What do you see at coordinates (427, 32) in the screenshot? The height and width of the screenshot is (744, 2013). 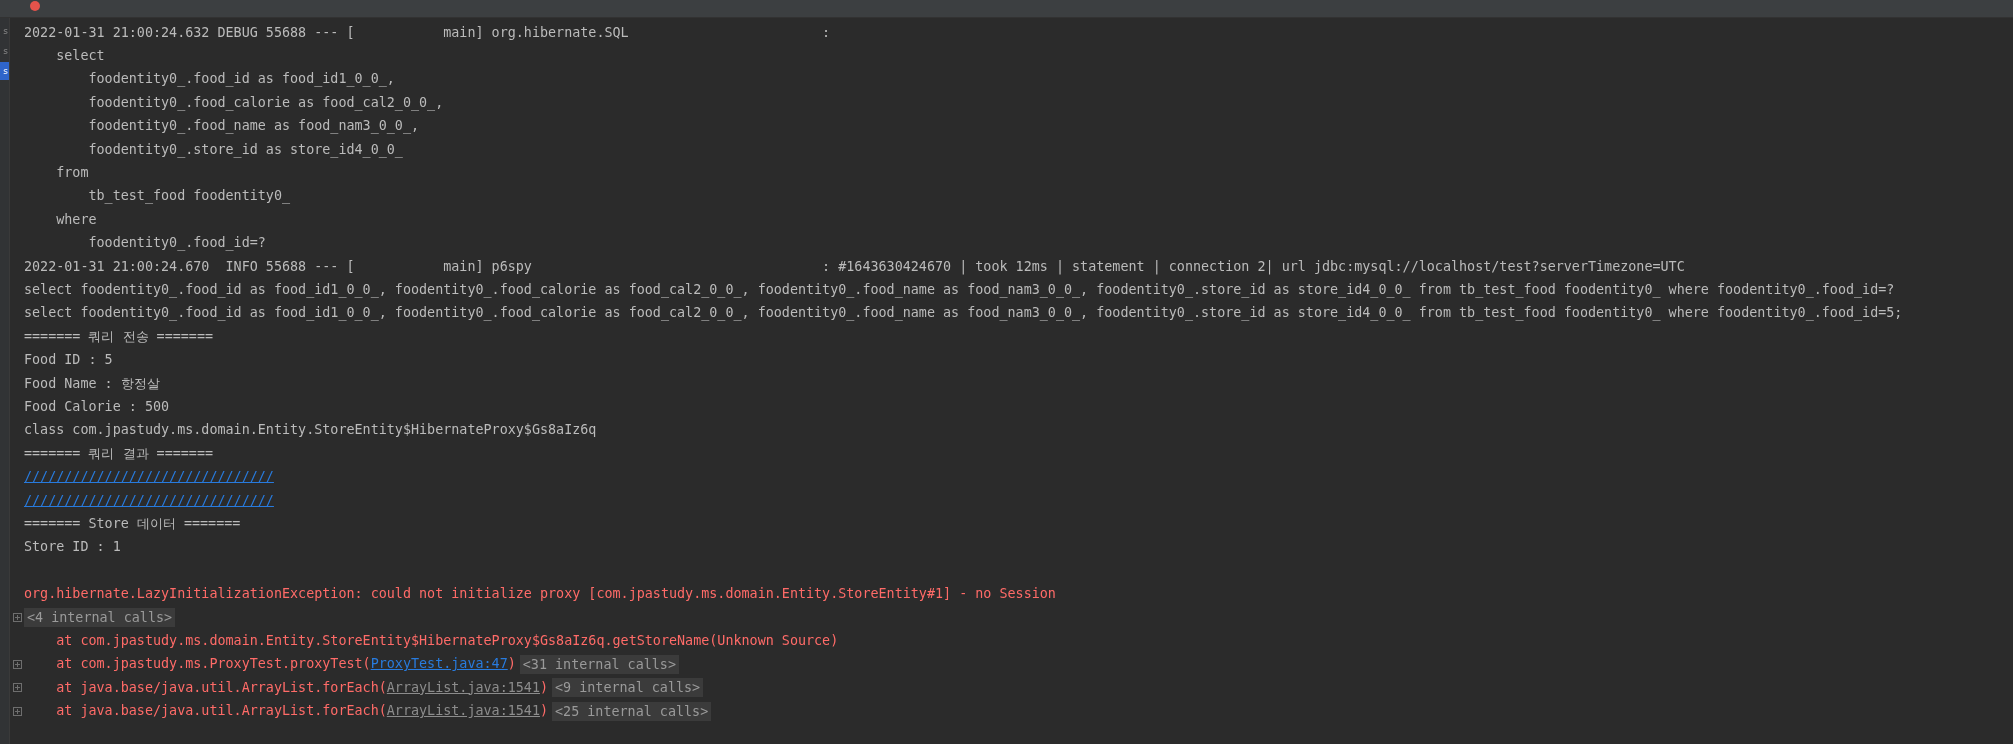 I see `console-line: 2022-01-31 21:00:24.632 DEBUG 55688 --- [ main] org.hibernate.SQL :` at bounding box center [427, 32].